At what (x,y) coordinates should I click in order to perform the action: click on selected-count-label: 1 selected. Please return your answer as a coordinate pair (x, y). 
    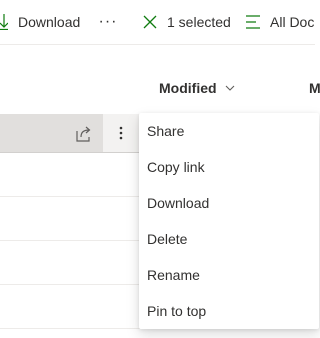
    Looking at the image, I should click on (199, 22).